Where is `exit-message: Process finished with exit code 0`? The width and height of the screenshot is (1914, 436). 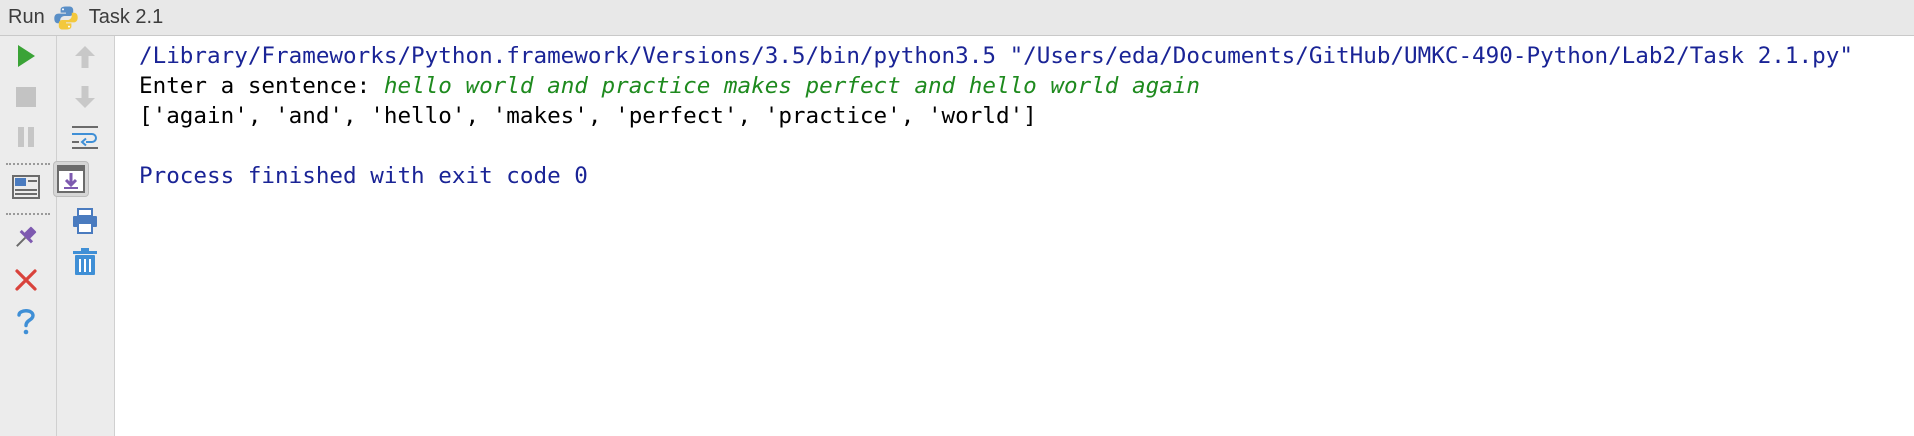
exit-message: Process finished with exit code 0 is located at coordinates (363, 176).